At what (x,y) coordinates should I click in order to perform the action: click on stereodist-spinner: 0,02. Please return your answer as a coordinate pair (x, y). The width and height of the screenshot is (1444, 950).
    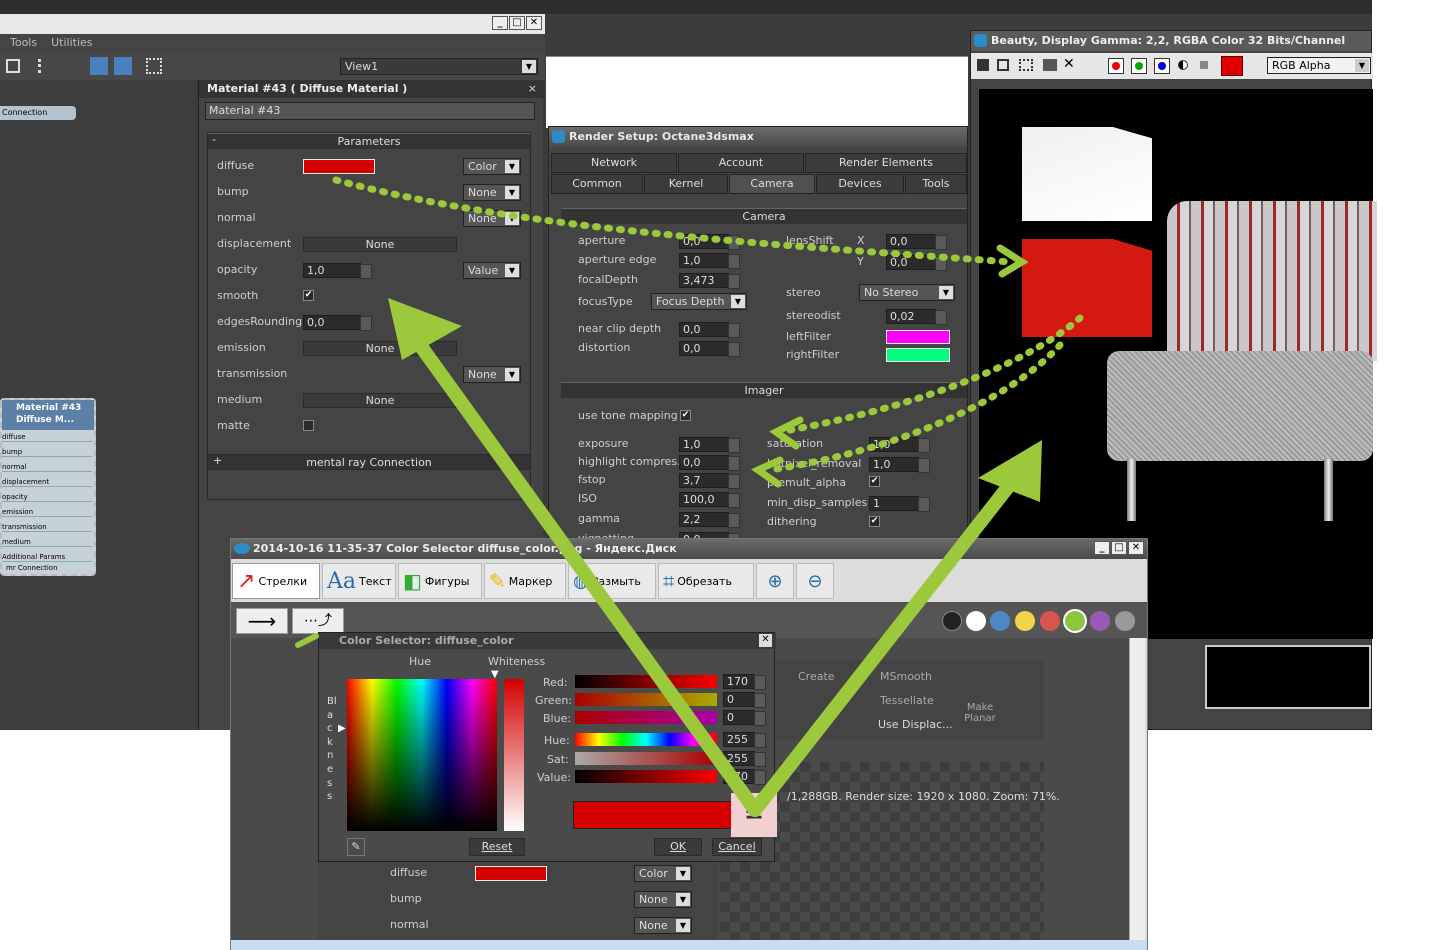
    Looking at the image, I should click on (916, 317).